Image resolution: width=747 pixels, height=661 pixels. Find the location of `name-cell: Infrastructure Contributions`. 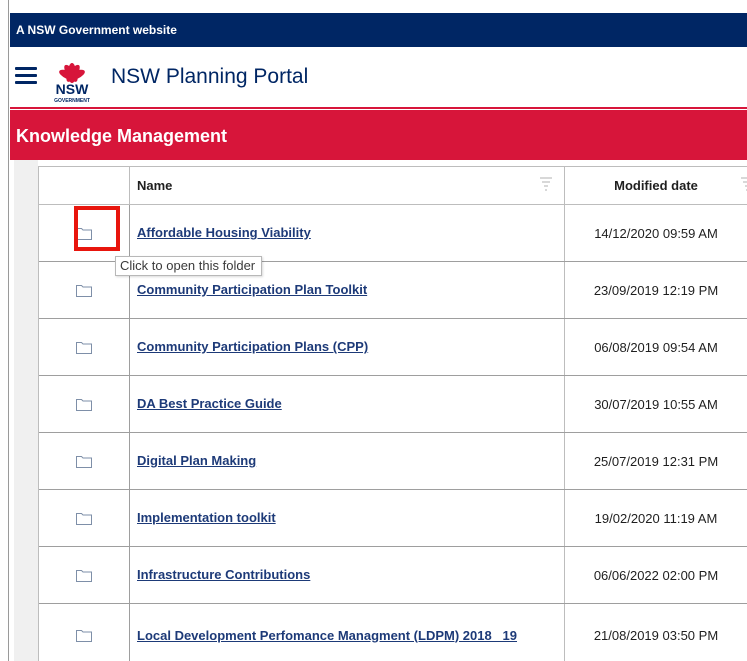

name-cell: Infrastructure Contributions is located at coordinates (346, 575).